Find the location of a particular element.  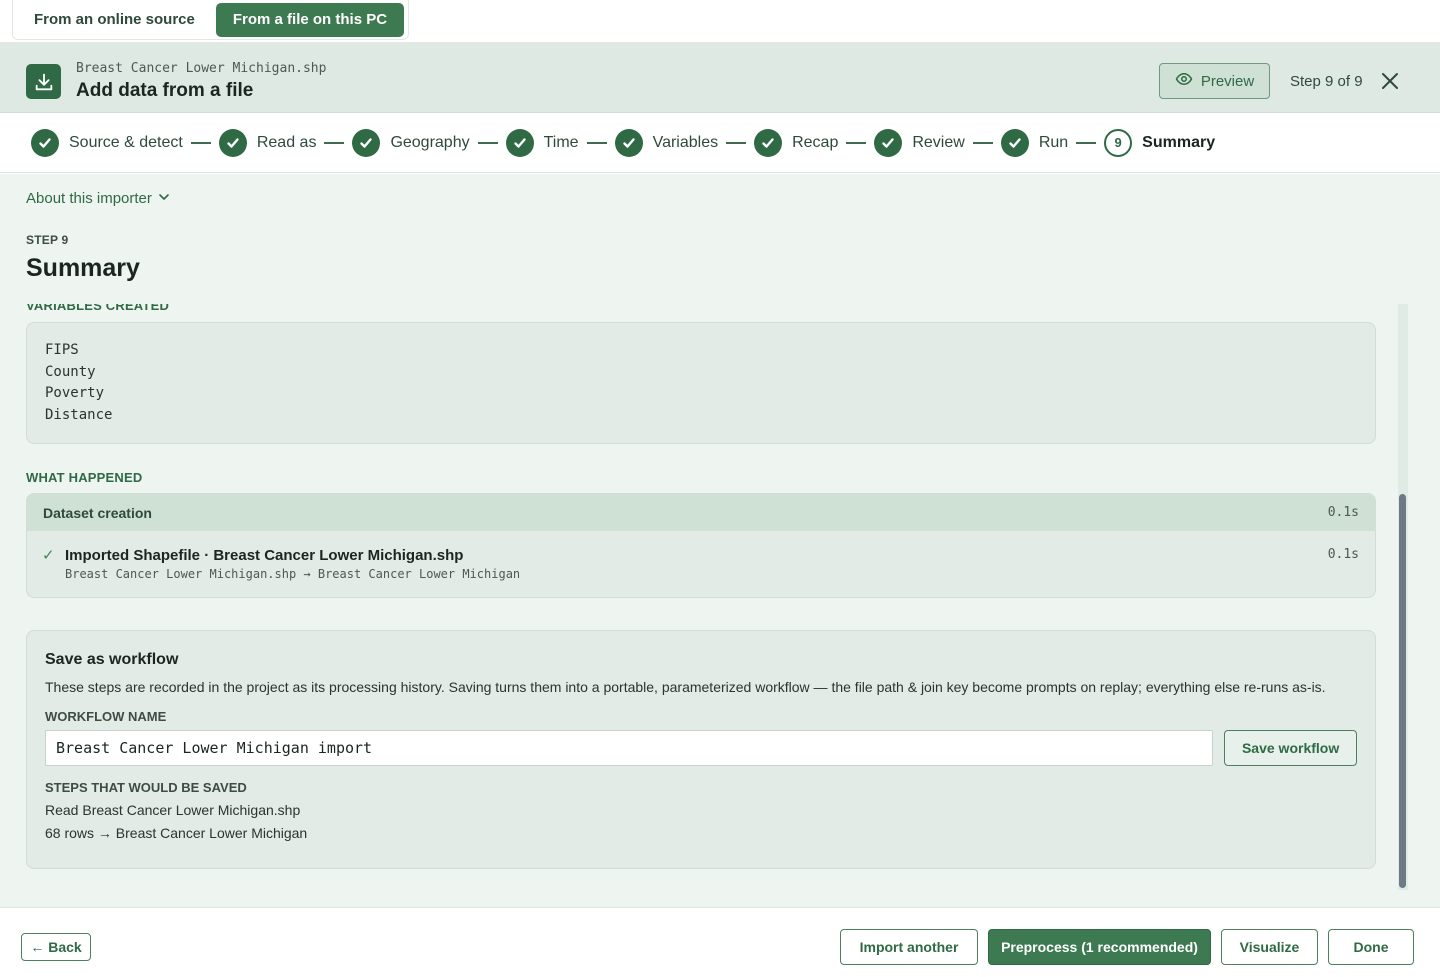

happened-group-title: Dataset creation is located at coordinates (97, 512).